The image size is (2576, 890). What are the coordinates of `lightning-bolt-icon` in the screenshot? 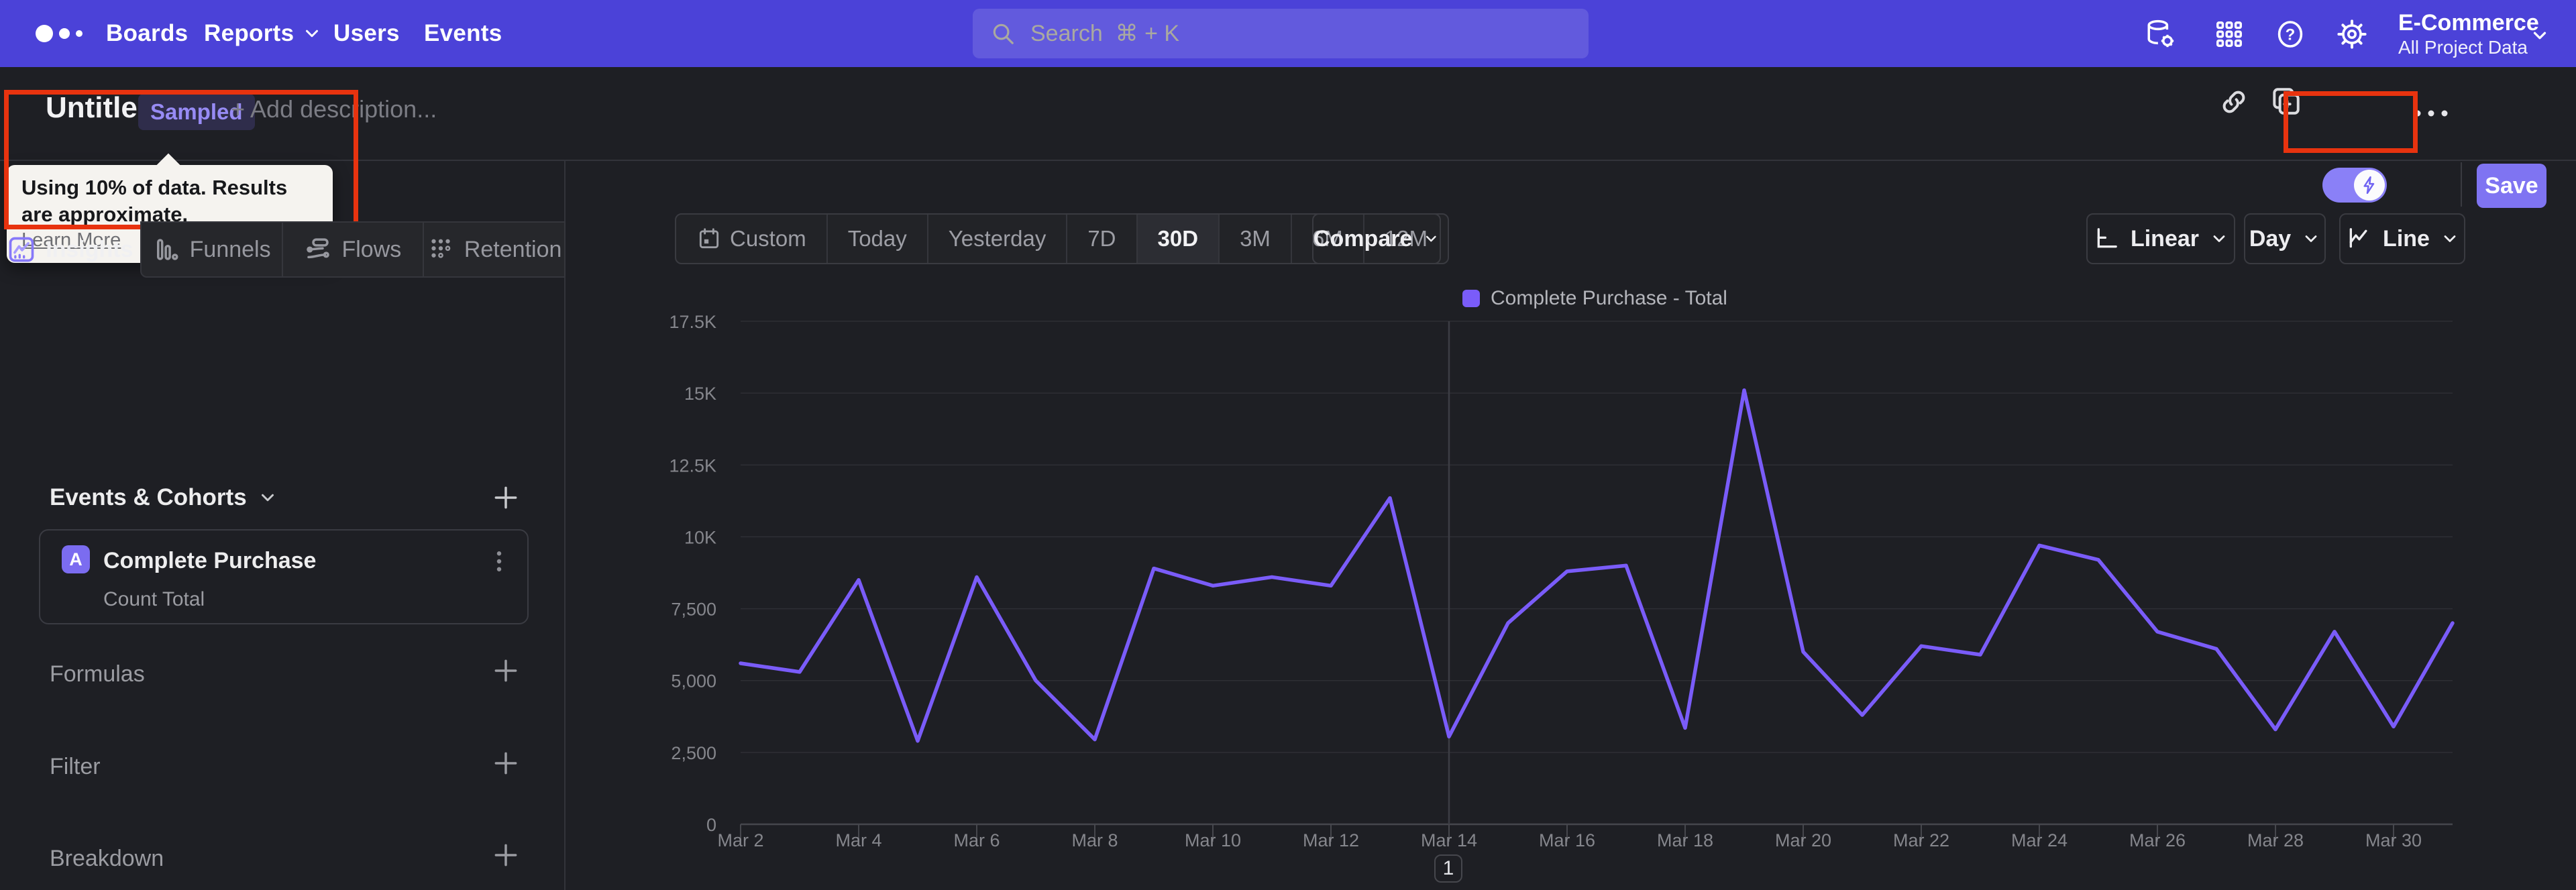 It's located at (2369, 185).